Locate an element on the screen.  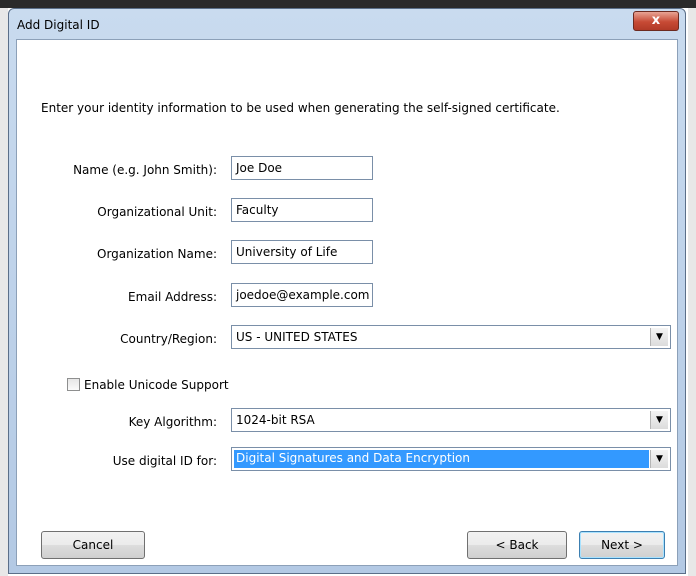
key-algorithm-value: 1024-bit RSA is located at coordinates (275, 420).